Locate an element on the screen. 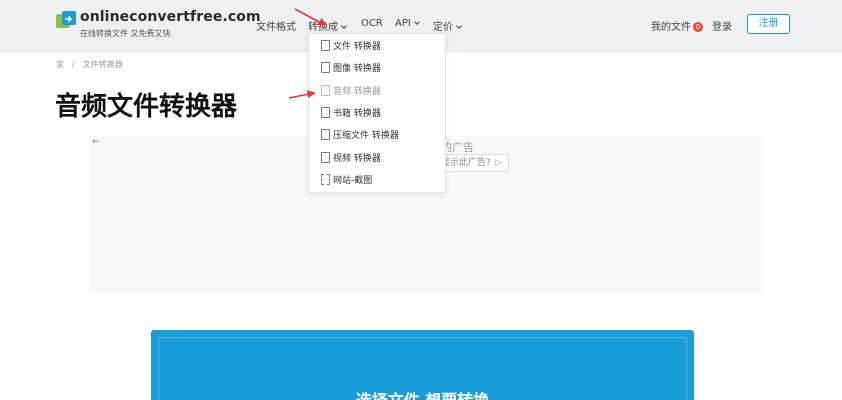  dropdown-item-archive: 压缩文件 转换器 is located at coordinates (360, 136).